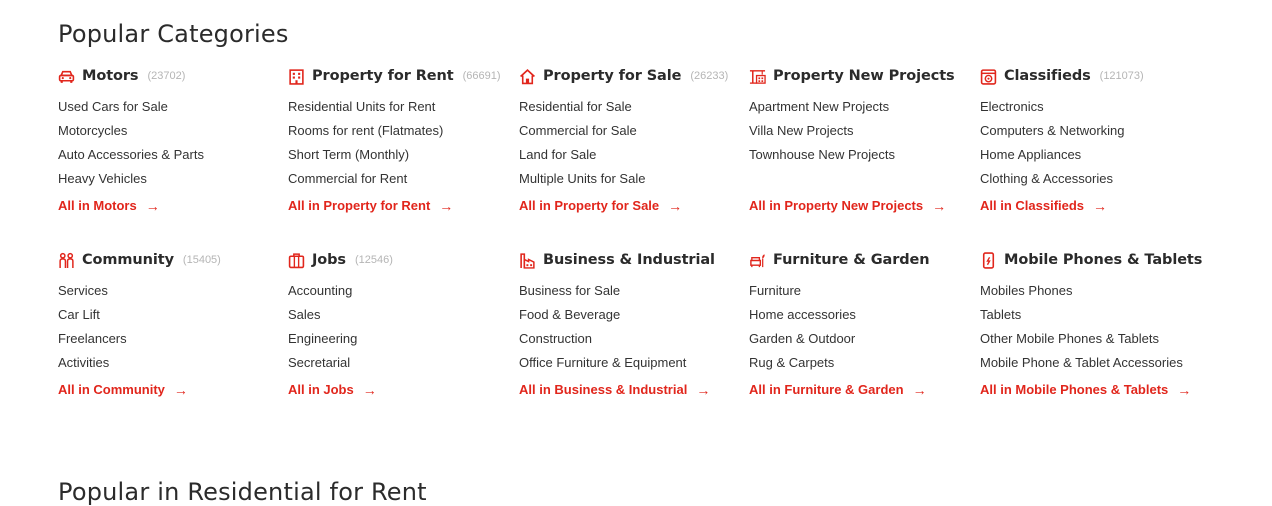 The image size is (1272, 506). What do you see at coordinates (1085, 389) in the screenshot?
I see `view-all-link: All in Mobile Phones & Tablets →` at bounding box center [1085, 389].